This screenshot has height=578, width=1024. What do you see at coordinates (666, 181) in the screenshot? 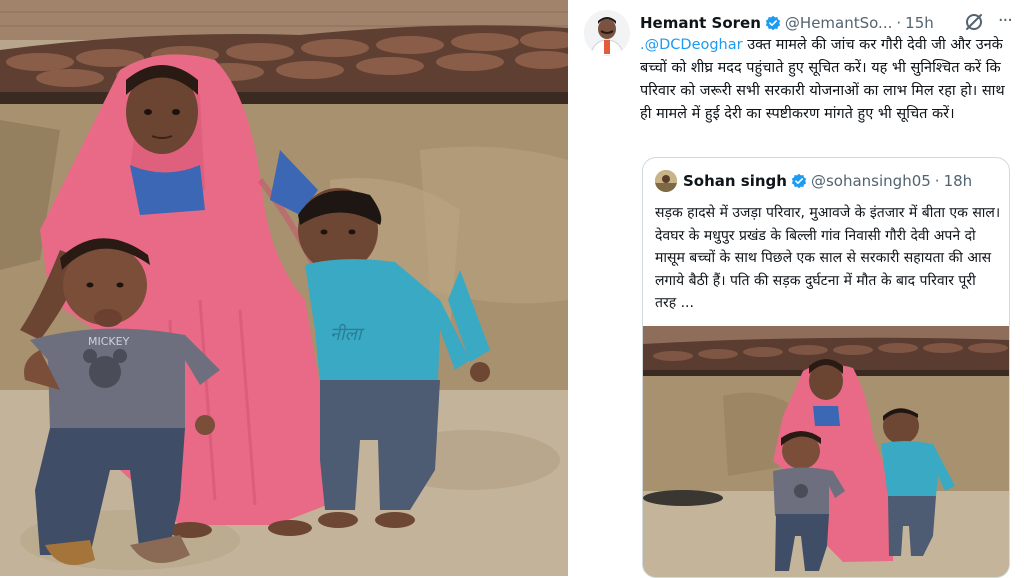
I see `quoted-author-avatar` at bounding box center [666, 181].